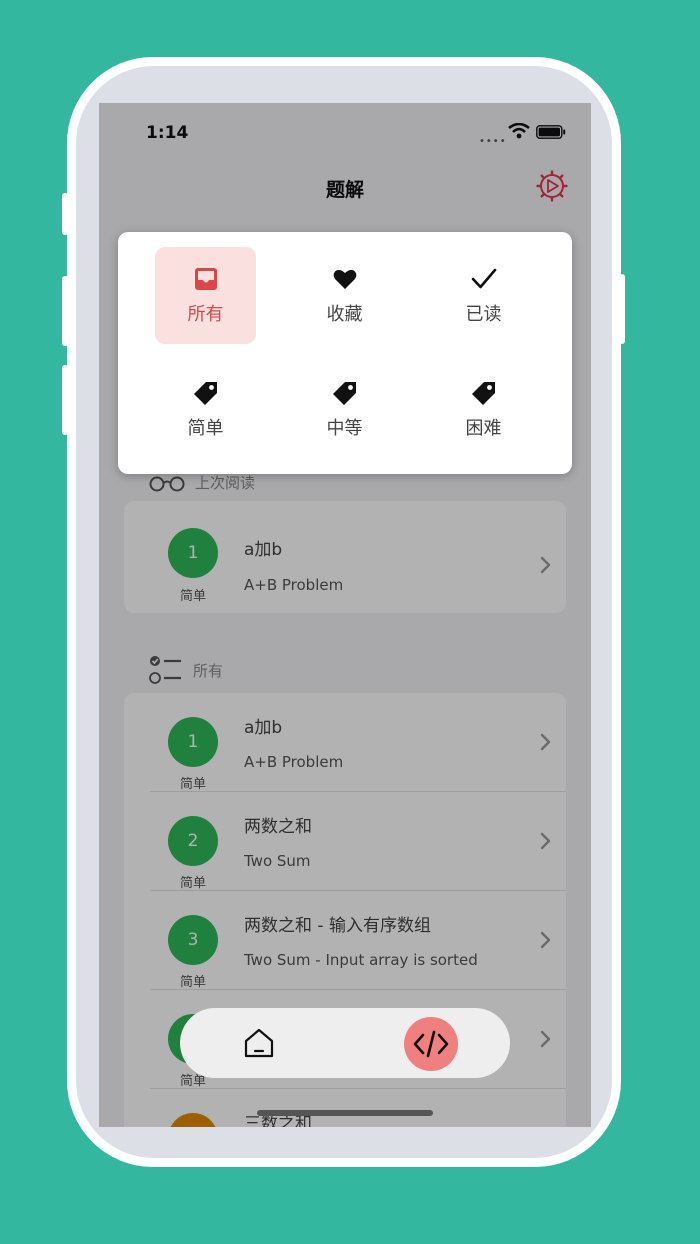 The height and width of the screenshot is (1244, 700). I want to click on code-icon, so click(431, 1044).